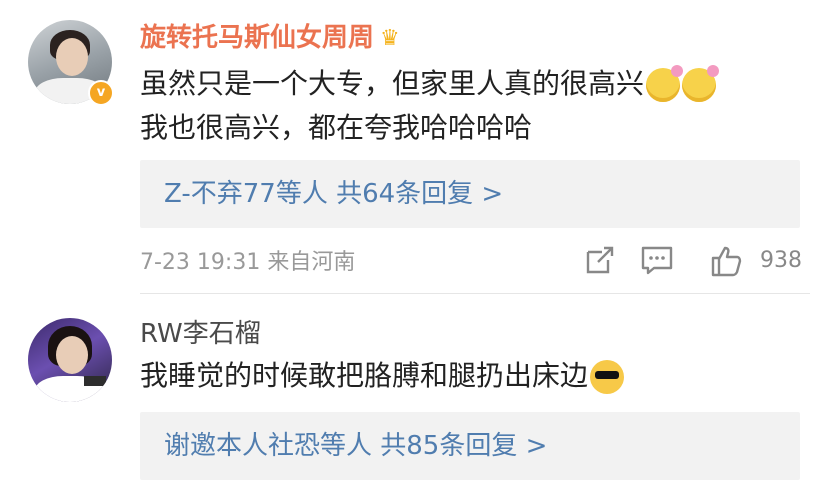  Describe the element at coordinates (101, 93) in the screenshot. I see `verified-badge-icon: v` at that location.